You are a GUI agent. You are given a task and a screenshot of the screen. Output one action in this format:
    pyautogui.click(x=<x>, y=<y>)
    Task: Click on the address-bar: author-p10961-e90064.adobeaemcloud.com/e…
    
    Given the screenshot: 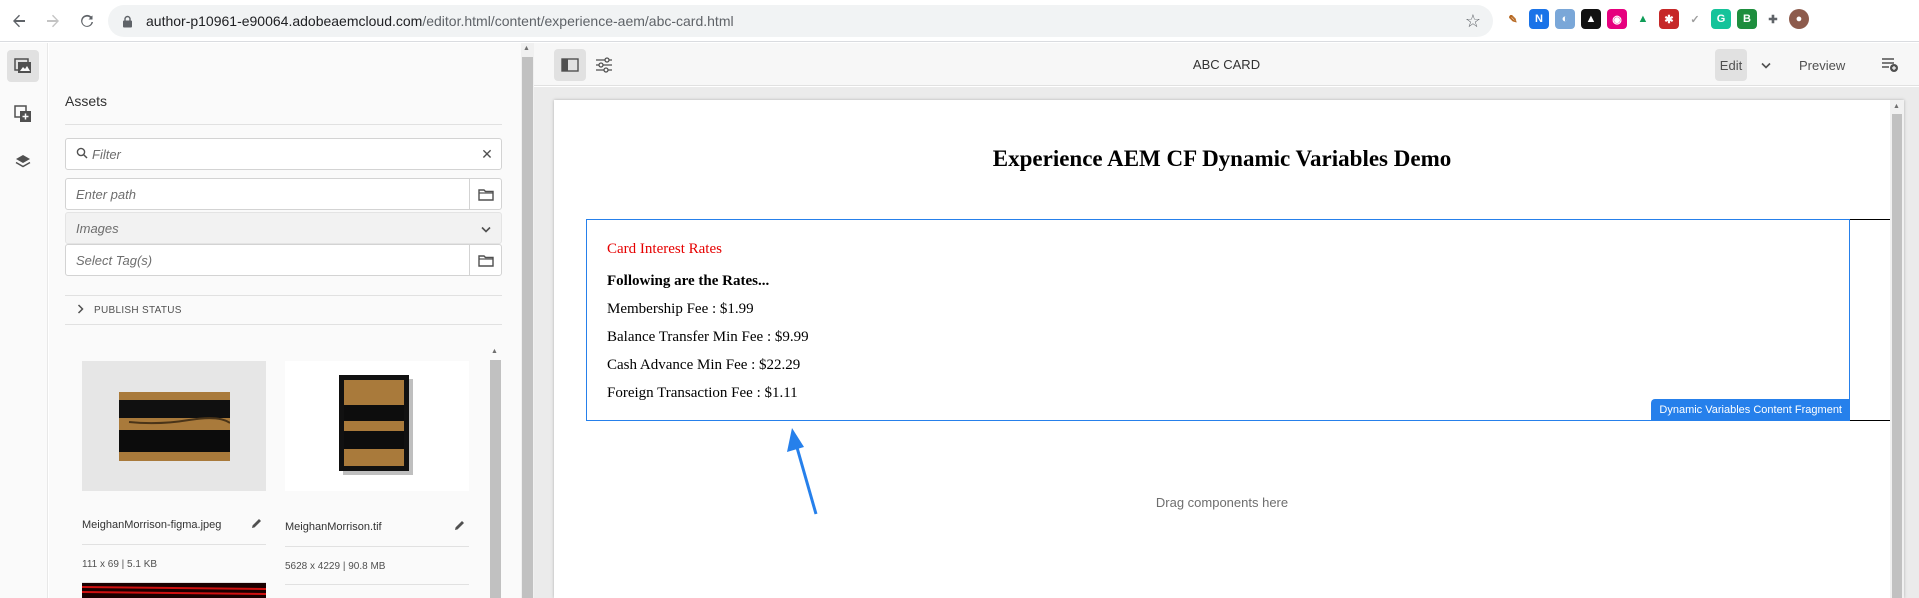 What is the action you would take?
    pyautogui.click(x=800, y=21)
    